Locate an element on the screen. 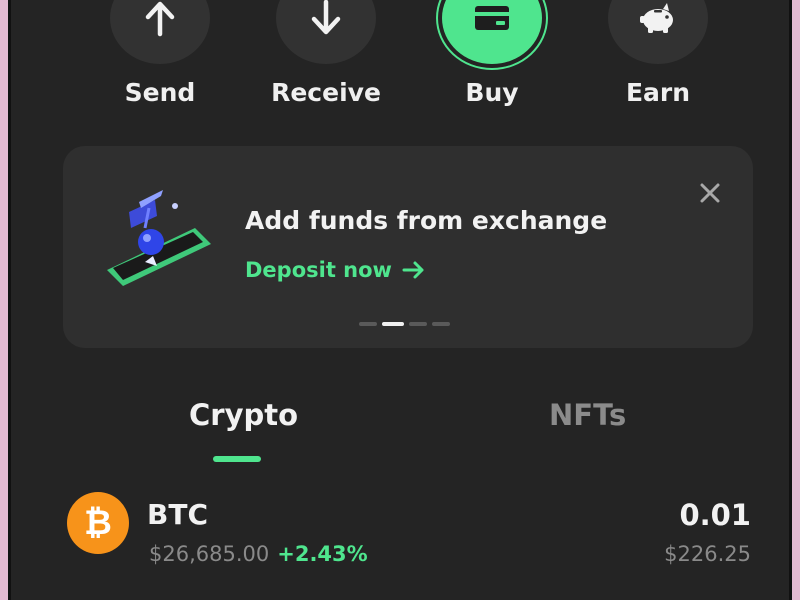  send-label: Send is located at coordinates (160, 92).